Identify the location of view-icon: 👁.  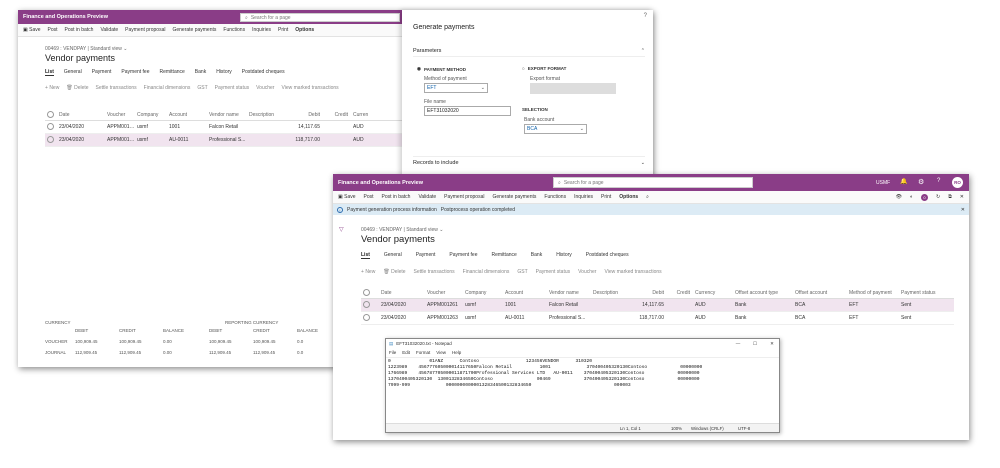
(899, 197).